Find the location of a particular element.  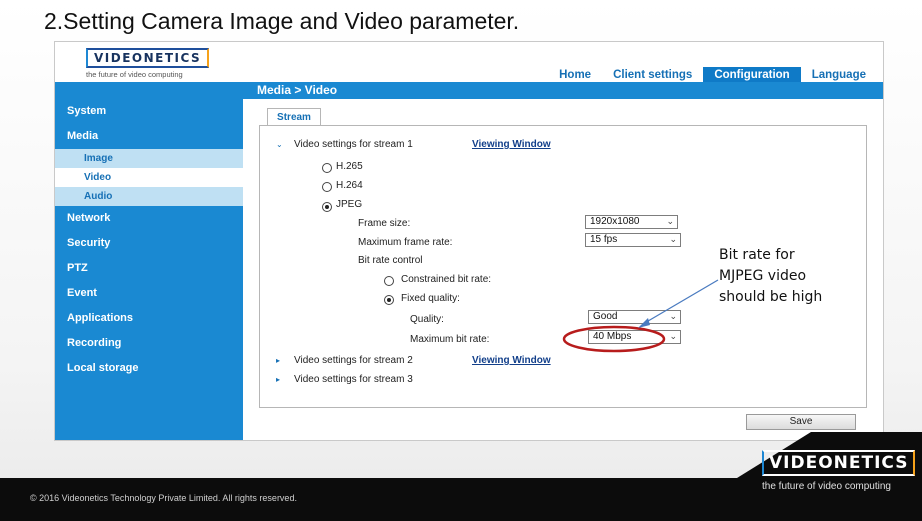

callout-line: Bit rate for is located at coordinates (757, 255).